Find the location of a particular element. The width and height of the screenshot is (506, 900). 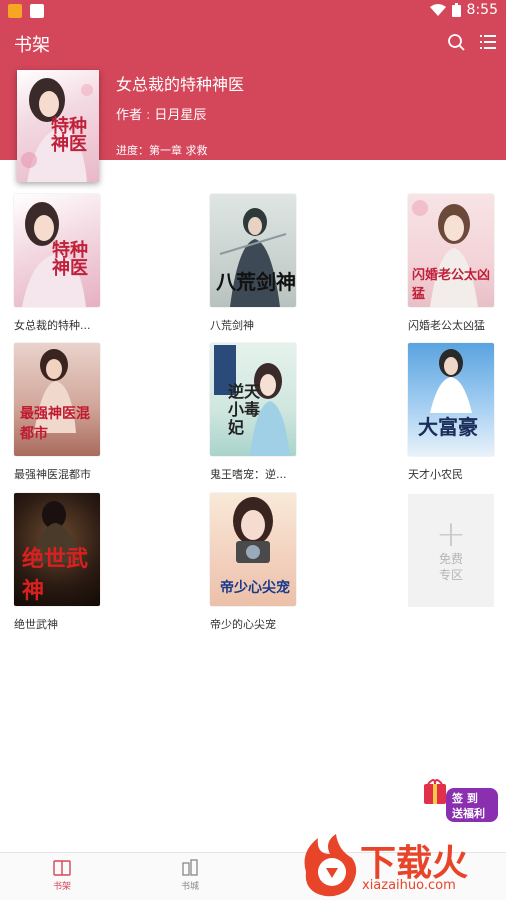

search-icon is located at coordinates (456, 42).